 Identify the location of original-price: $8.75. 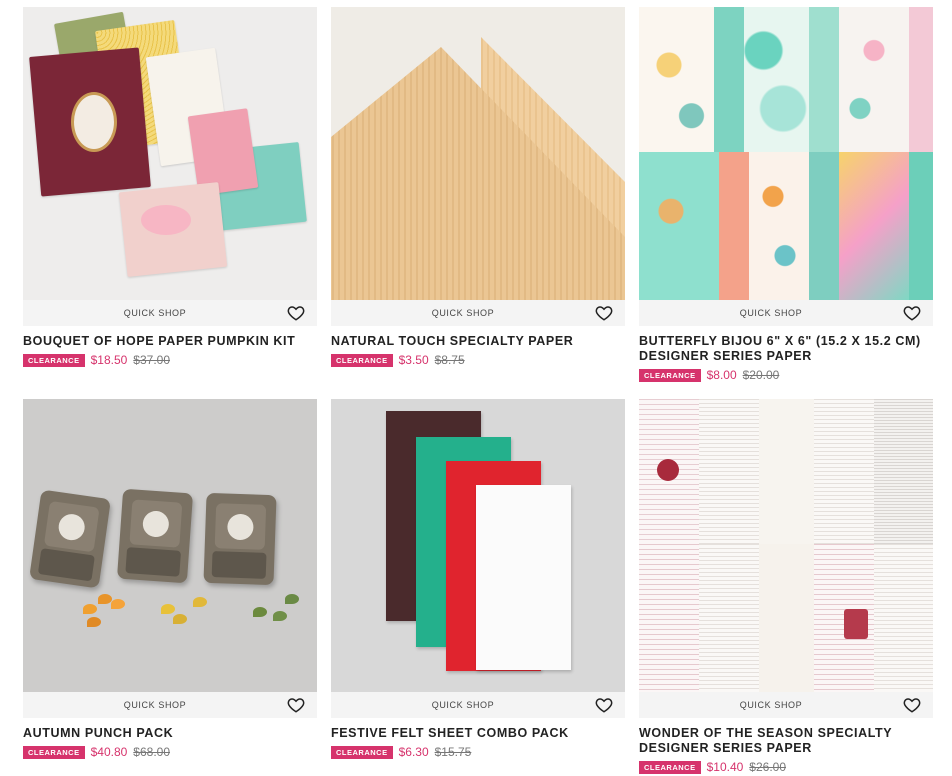
(449, 360).